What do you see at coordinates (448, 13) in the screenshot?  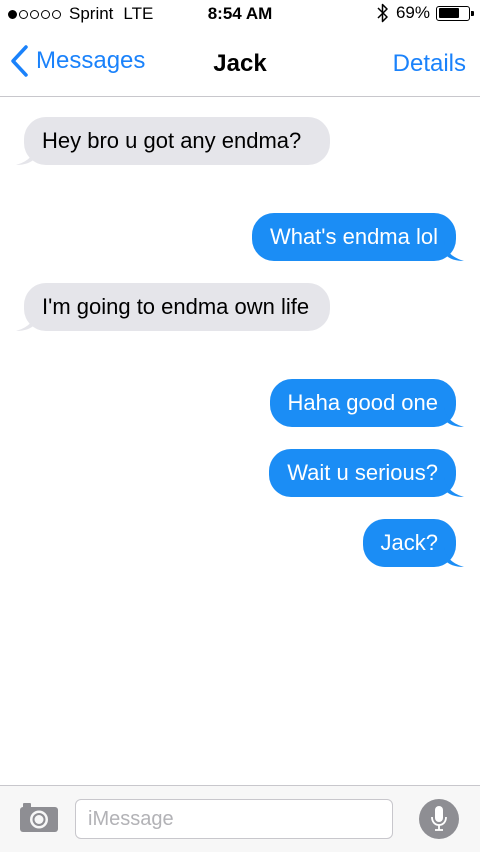 I see `battery-level` at bounding box center [448, 13].